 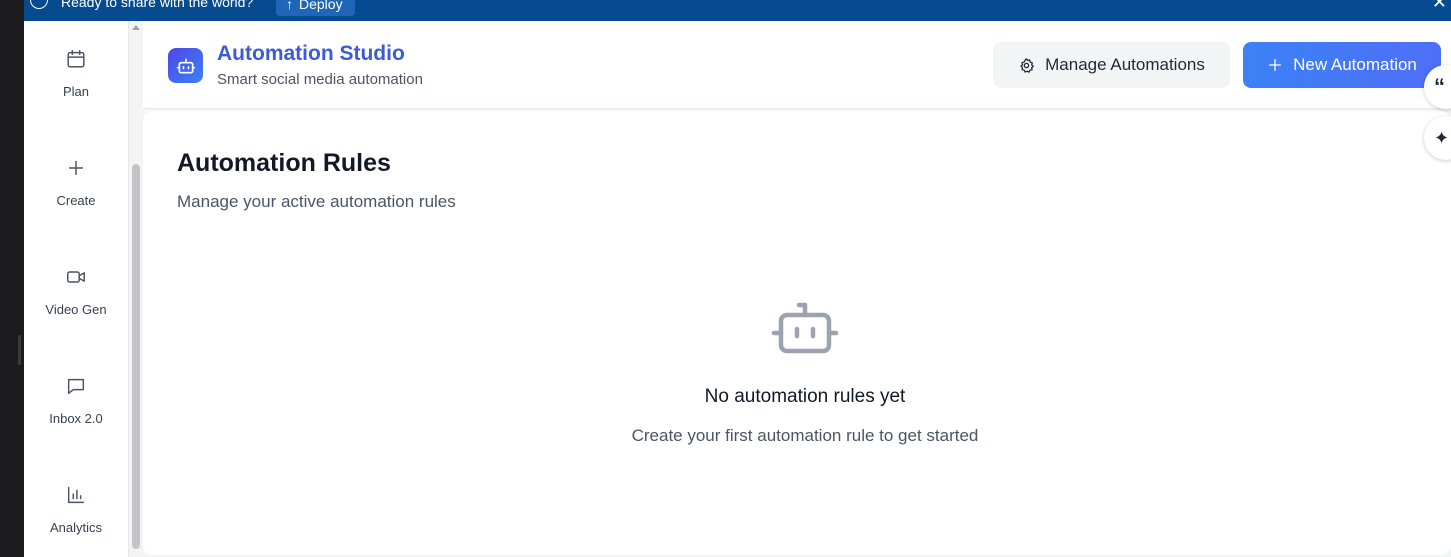 What do you see at coordinates (39, 4) in the screenshot?
I see `info-icon` at bounding box center [39, 4].